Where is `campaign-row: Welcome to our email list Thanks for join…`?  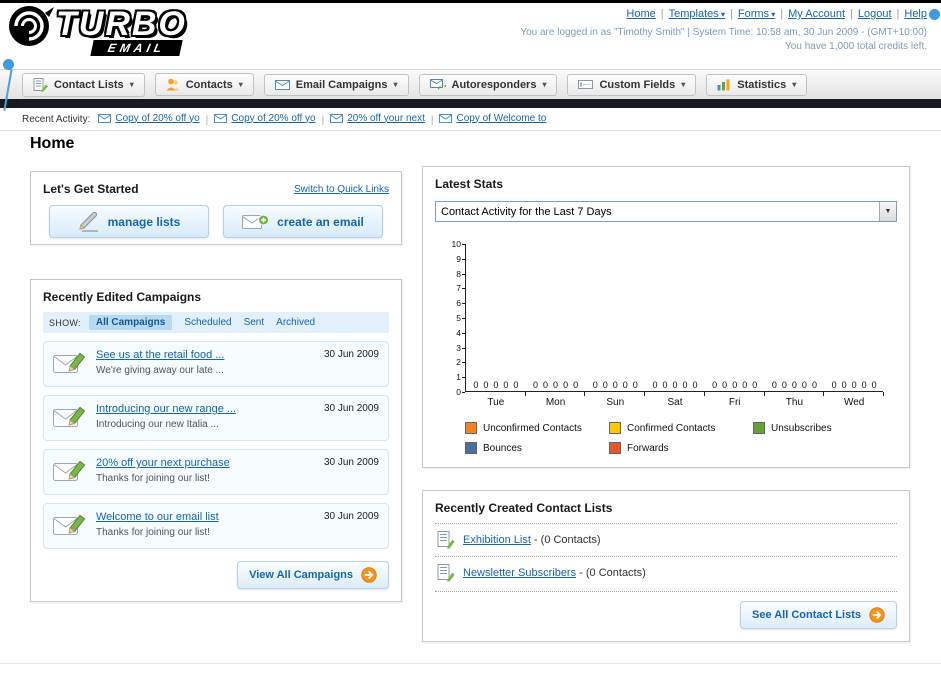 campaign-row: Welcome to our email list Thanks for join… is located at coordinates (216, 526).